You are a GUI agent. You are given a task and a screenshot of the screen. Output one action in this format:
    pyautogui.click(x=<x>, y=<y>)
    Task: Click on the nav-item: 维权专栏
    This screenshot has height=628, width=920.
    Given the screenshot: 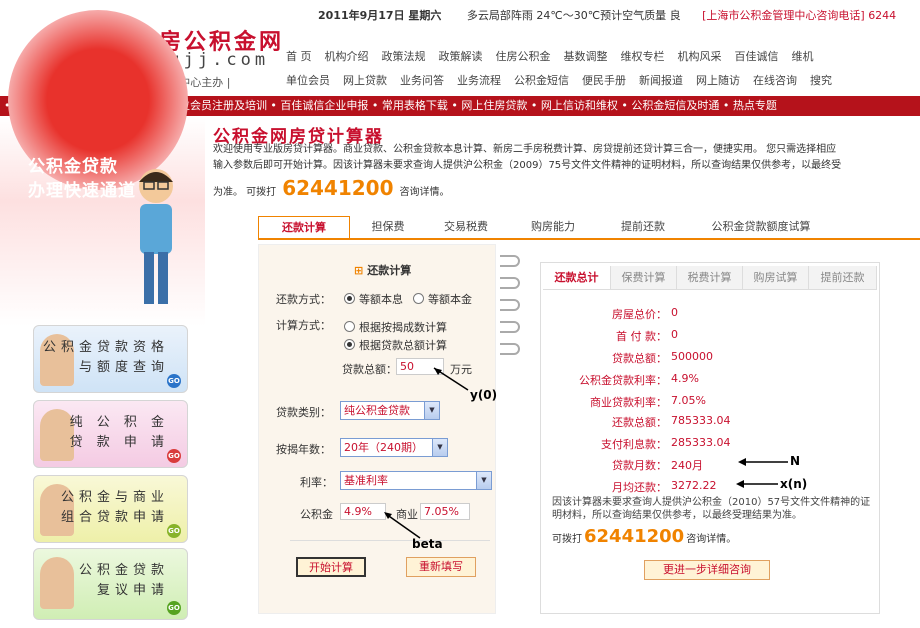 What is the action you would take?
    pyautogui.click(x=643, y=56)
    